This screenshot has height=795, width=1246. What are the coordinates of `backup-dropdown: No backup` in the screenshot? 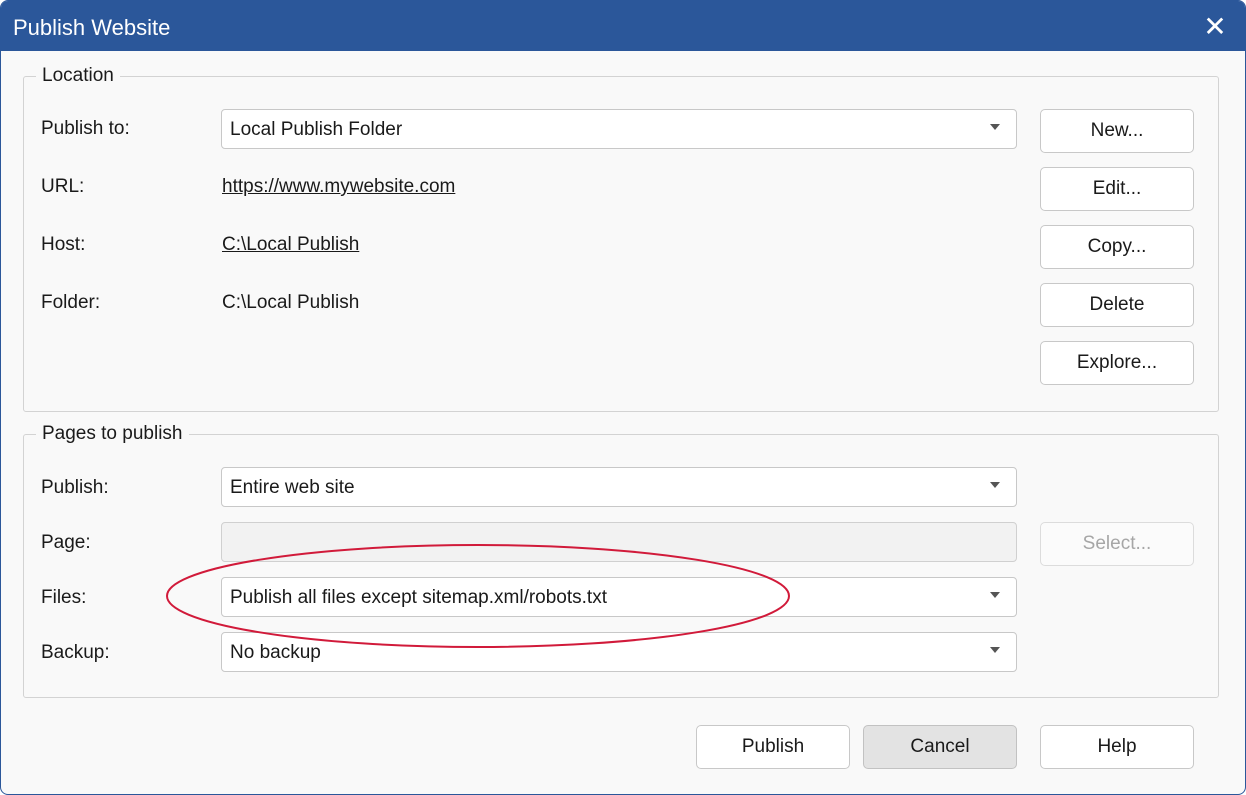 It's located at (619, 652).